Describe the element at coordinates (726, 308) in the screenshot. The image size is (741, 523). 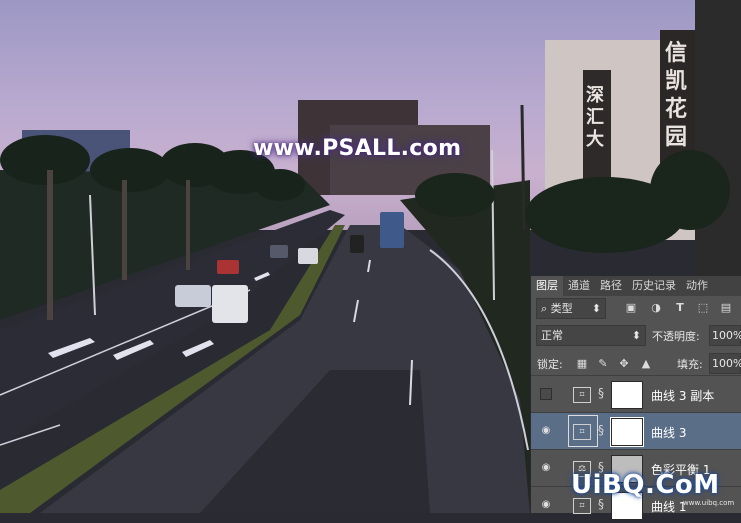
I see `smart-object-filter-icon: ▤` at that location.